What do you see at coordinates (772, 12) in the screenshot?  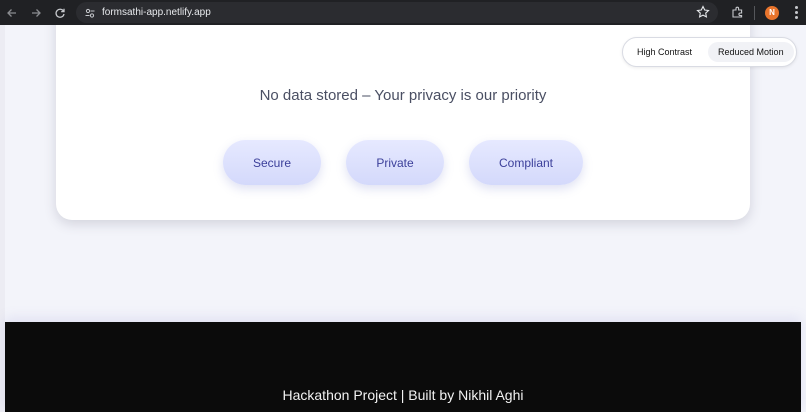 I see `profile-avatar: N` at bounding box center [772, 12].